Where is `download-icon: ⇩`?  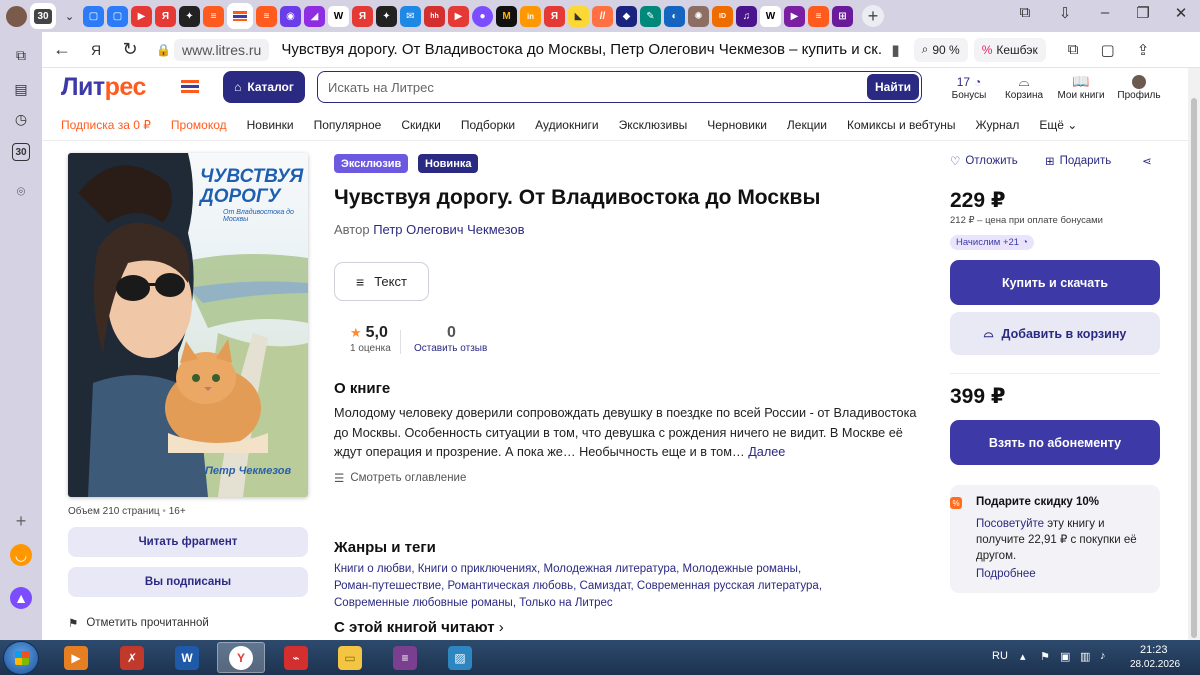
download-icon: ⇩ is located at coordinates (1065, 13).